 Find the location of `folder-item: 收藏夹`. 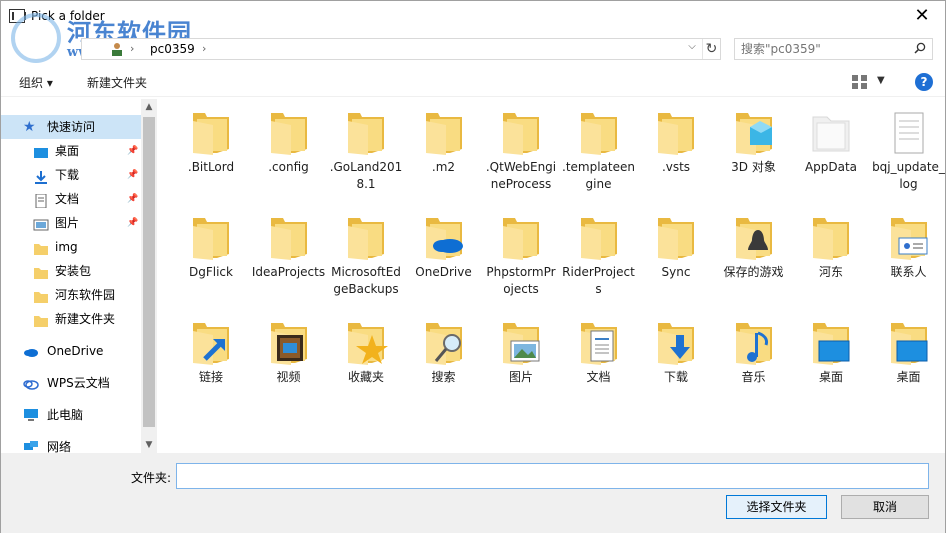

folder-item: 收藏夹 is located at coordinates (366, 349).